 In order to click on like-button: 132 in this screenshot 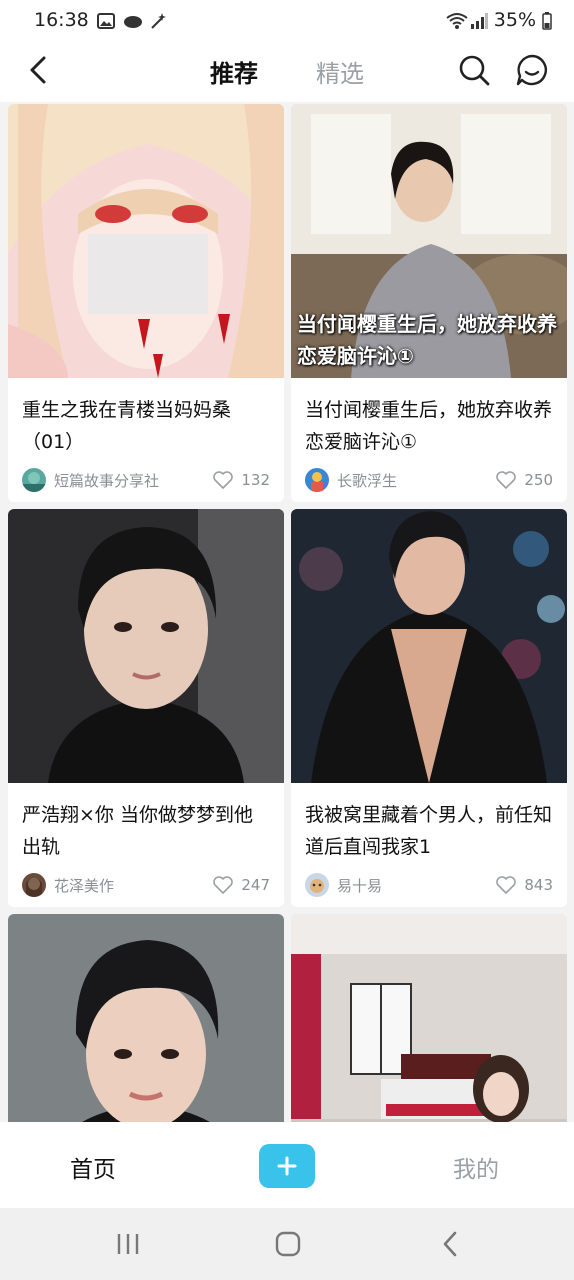, I will do `click(241, 480)`.